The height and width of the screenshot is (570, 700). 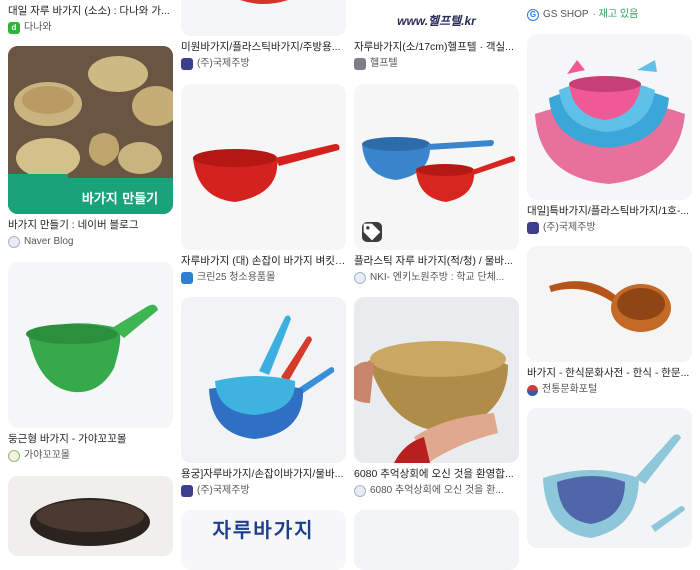 I want to click on source-name: 가야꼬꼬몰, so click(x=47, y=455).